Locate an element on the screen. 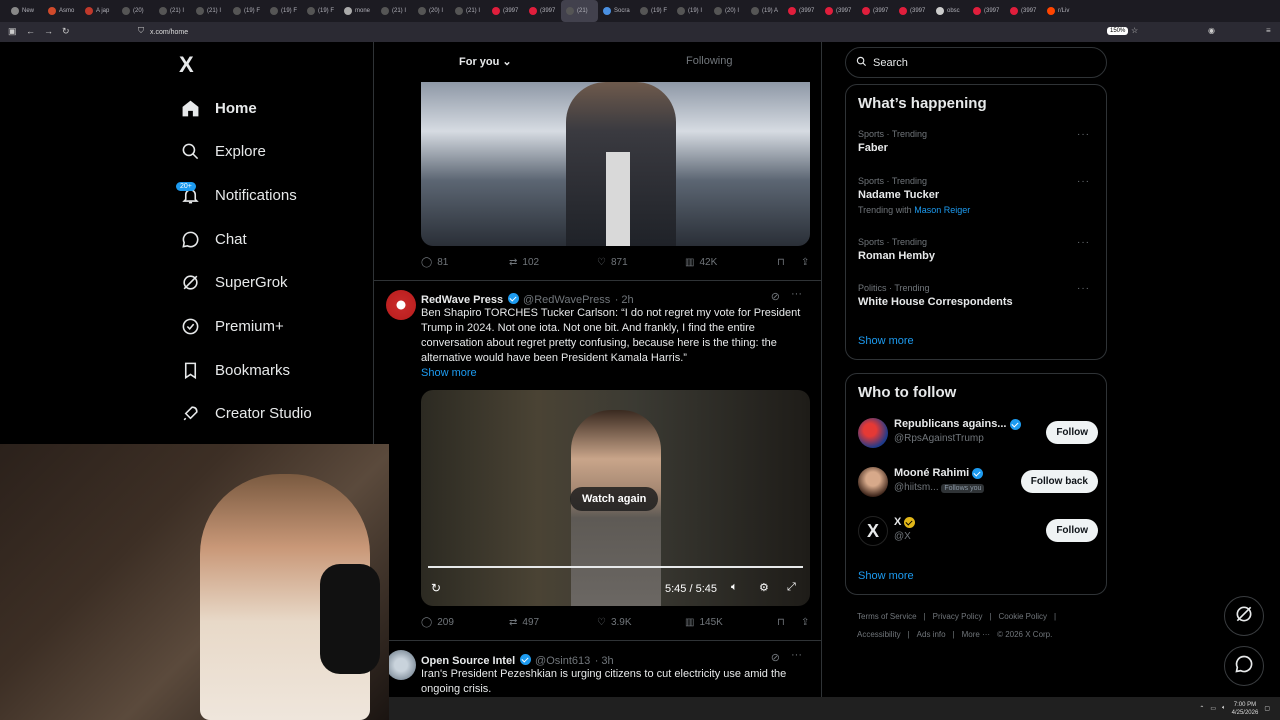 Image resolution: width=1280 pixels, height=720 pixels. nav-premium: Premium+ is located at coordinates (232, 326).